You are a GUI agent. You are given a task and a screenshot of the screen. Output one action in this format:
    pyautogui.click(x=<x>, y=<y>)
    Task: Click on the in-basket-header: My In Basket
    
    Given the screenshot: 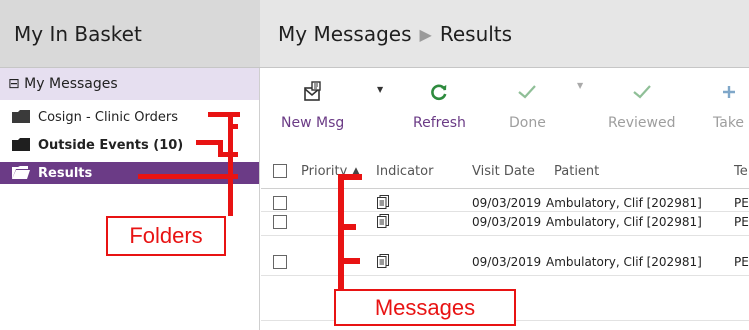 What is the action you would take?
    pyautogui.click(x=130, y=34)
    